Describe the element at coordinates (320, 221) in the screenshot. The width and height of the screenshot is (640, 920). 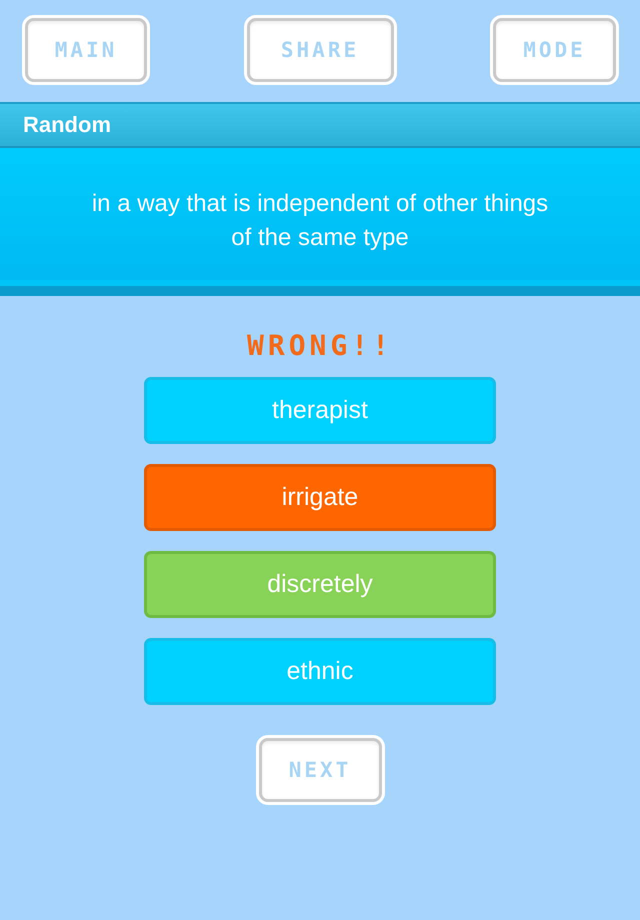
I see `definition-text: in a way that is independent of other things of the same type` at that location.